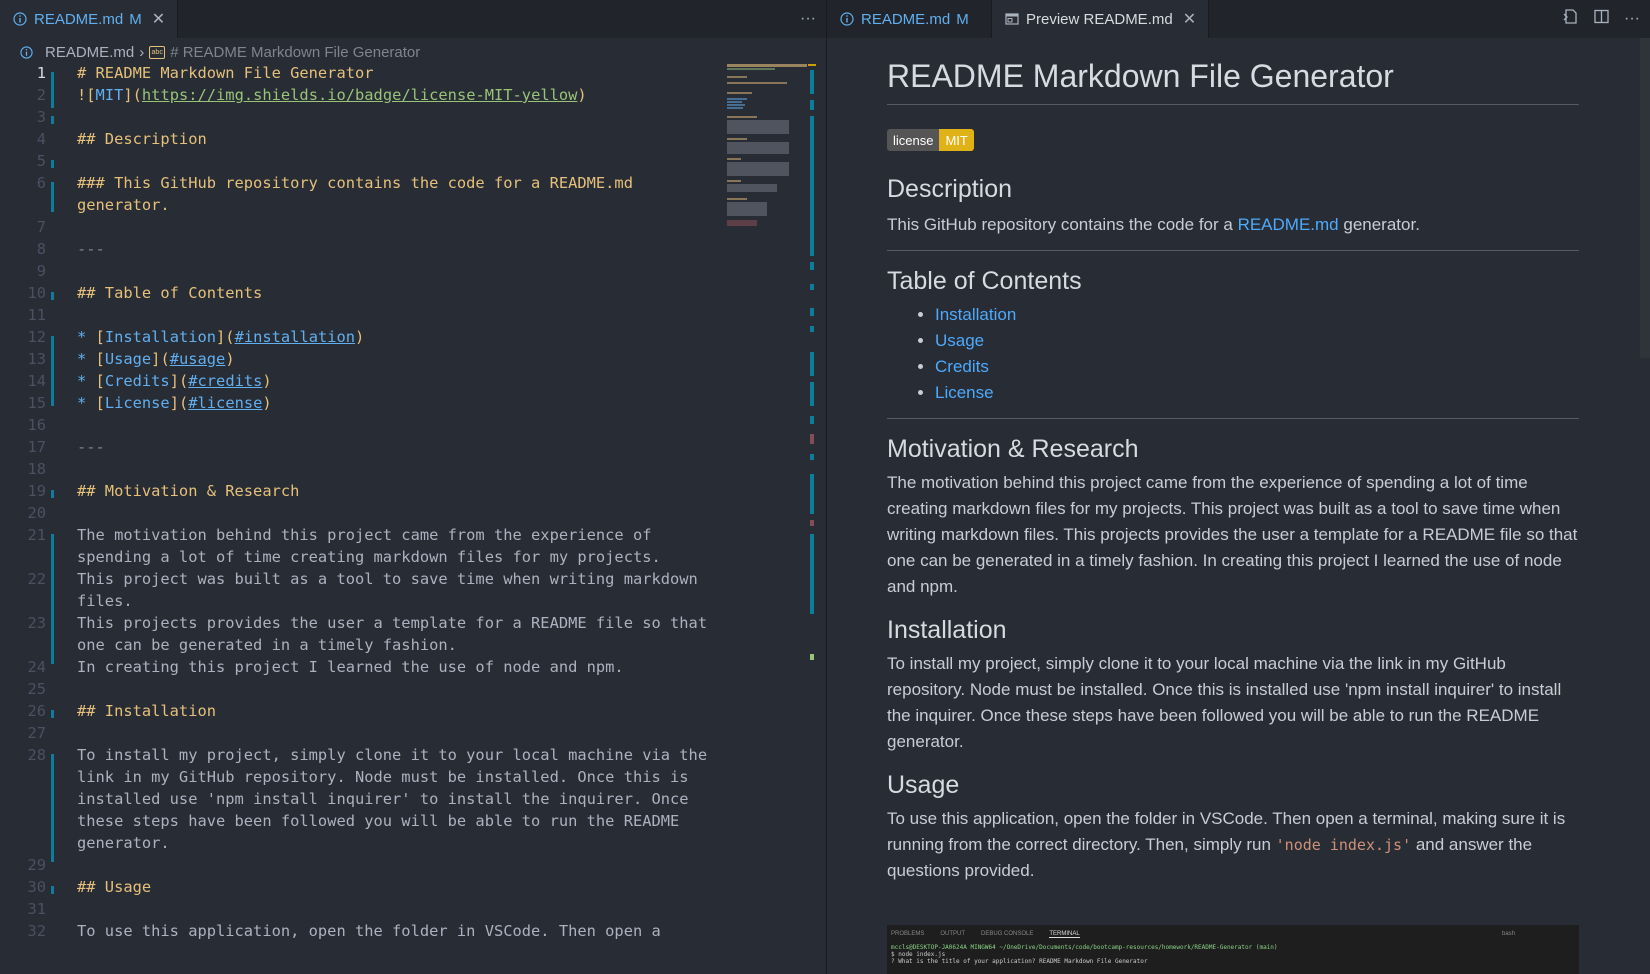  Describe the element at coordinates (1601, 19) in the screenshot. I see `split-editor-icon` at that location.